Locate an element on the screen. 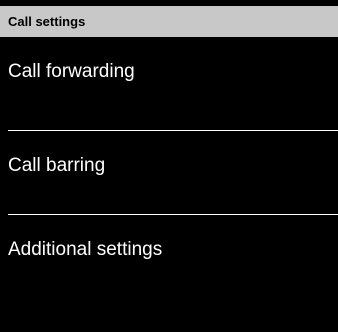 Image resolution: width=338 pixels, height=332 pixels. menu-item-label: Call forwarding is located at coordinates (71, 71).